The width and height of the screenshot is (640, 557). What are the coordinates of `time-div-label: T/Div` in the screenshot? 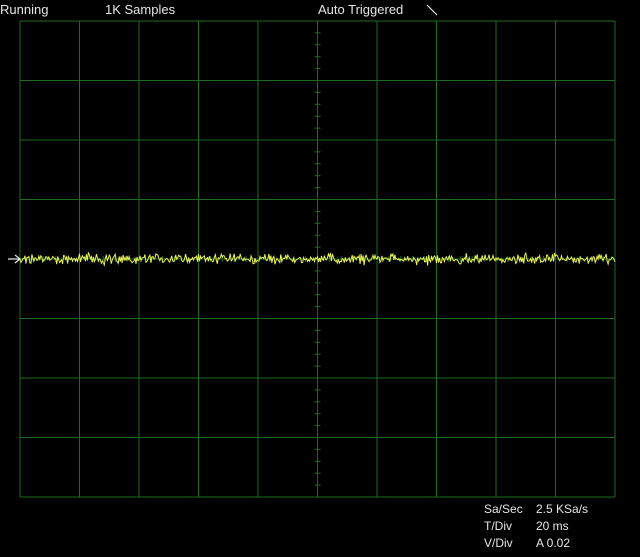 It's located at (498, 526).